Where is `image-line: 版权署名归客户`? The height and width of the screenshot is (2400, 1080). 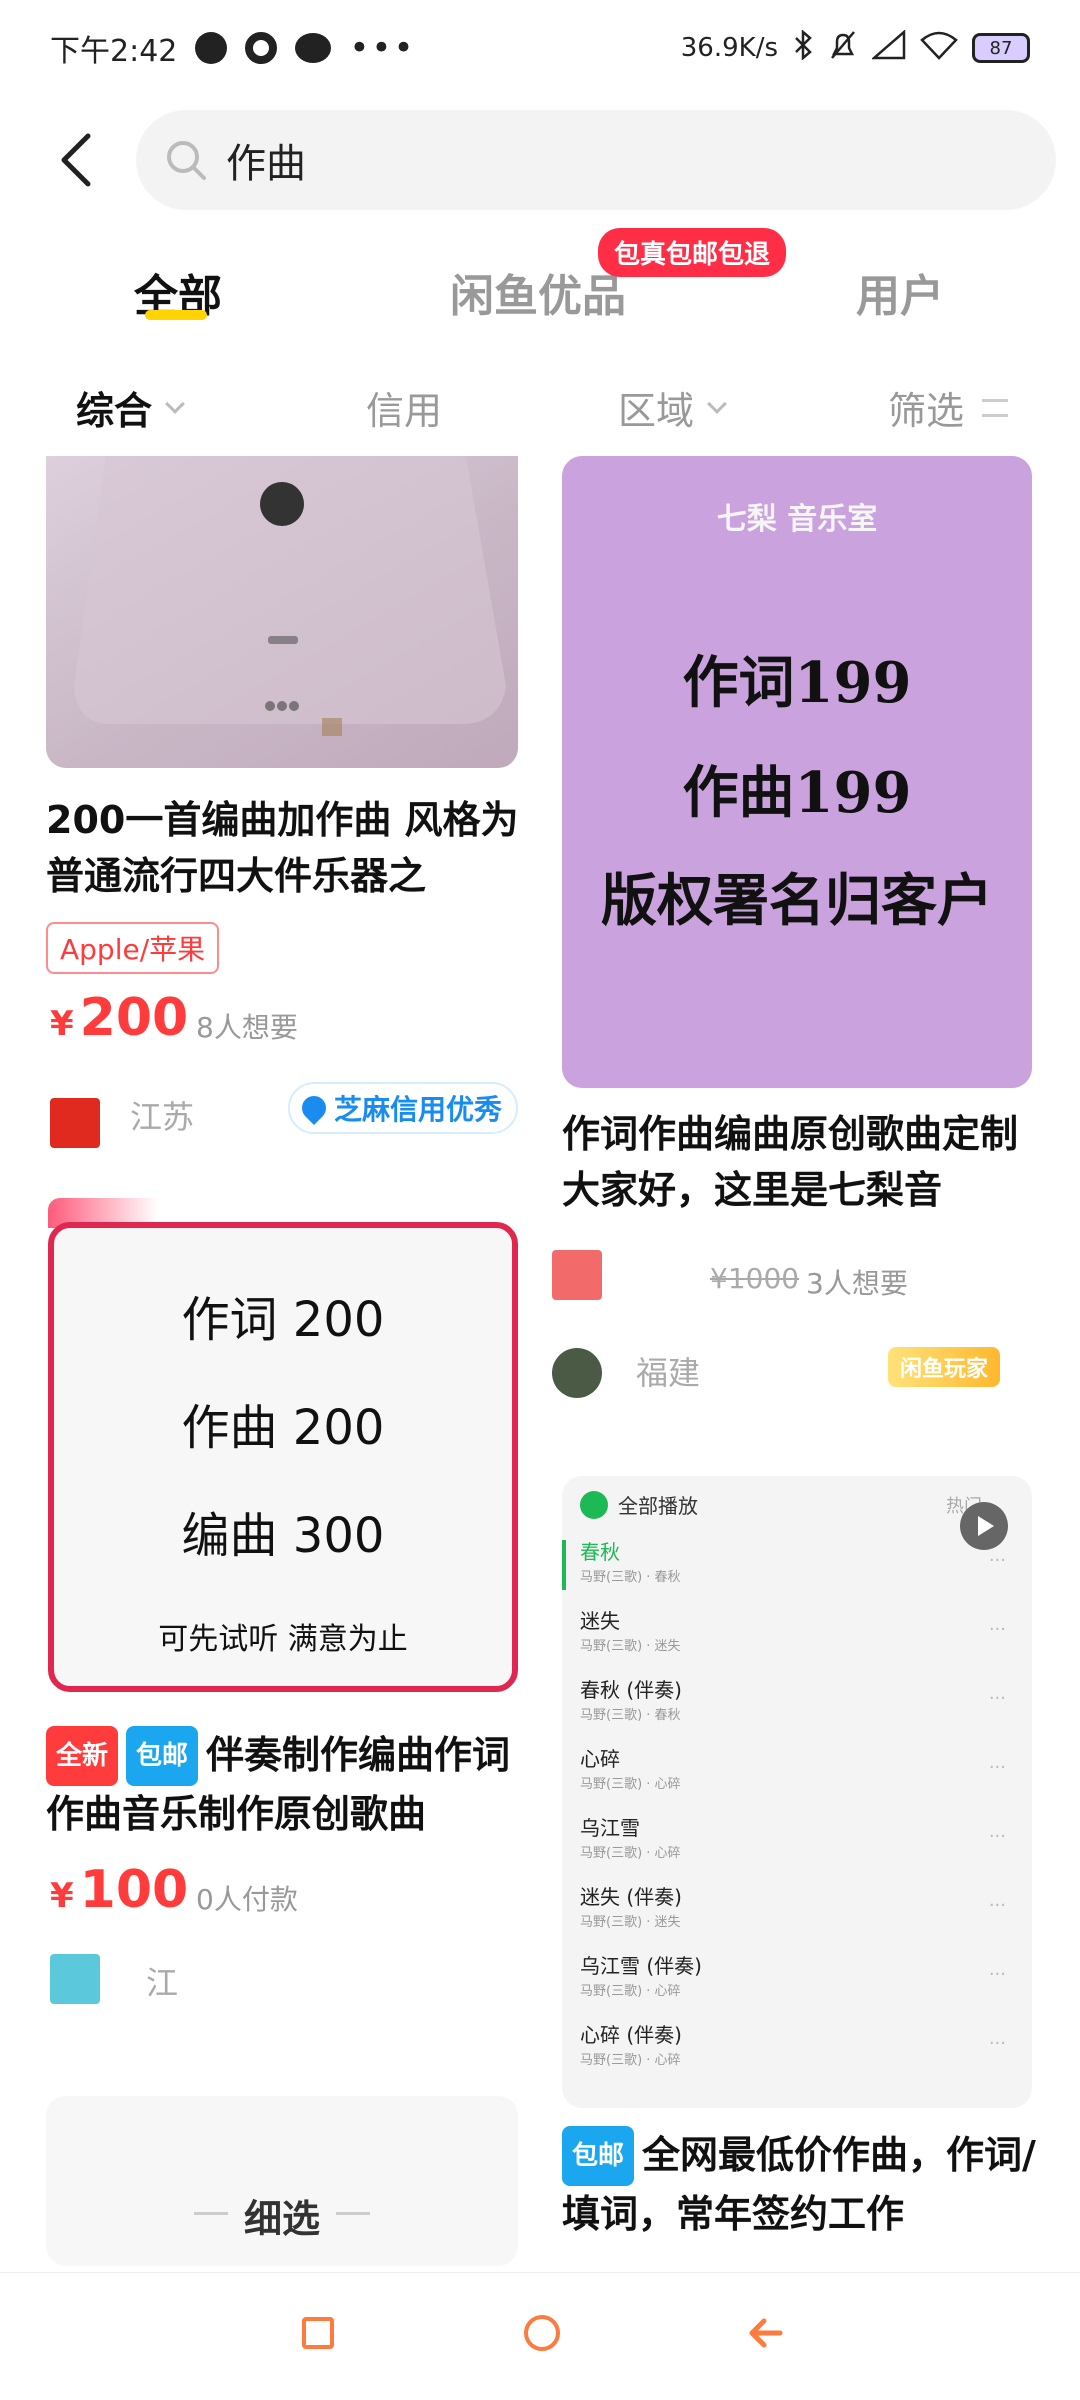 image-line: 版权署名归客户 is located at coordinates (797, 901).